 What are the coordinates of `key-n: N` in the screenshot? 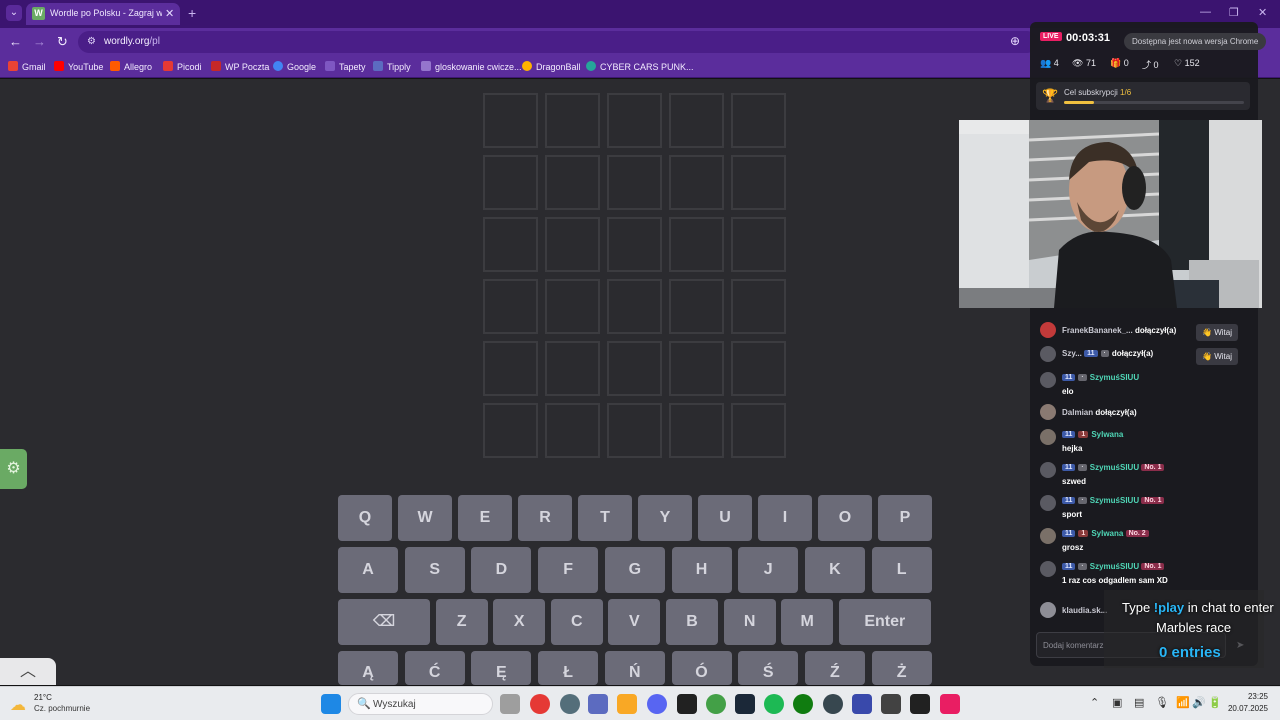 It's located at (749, 622).